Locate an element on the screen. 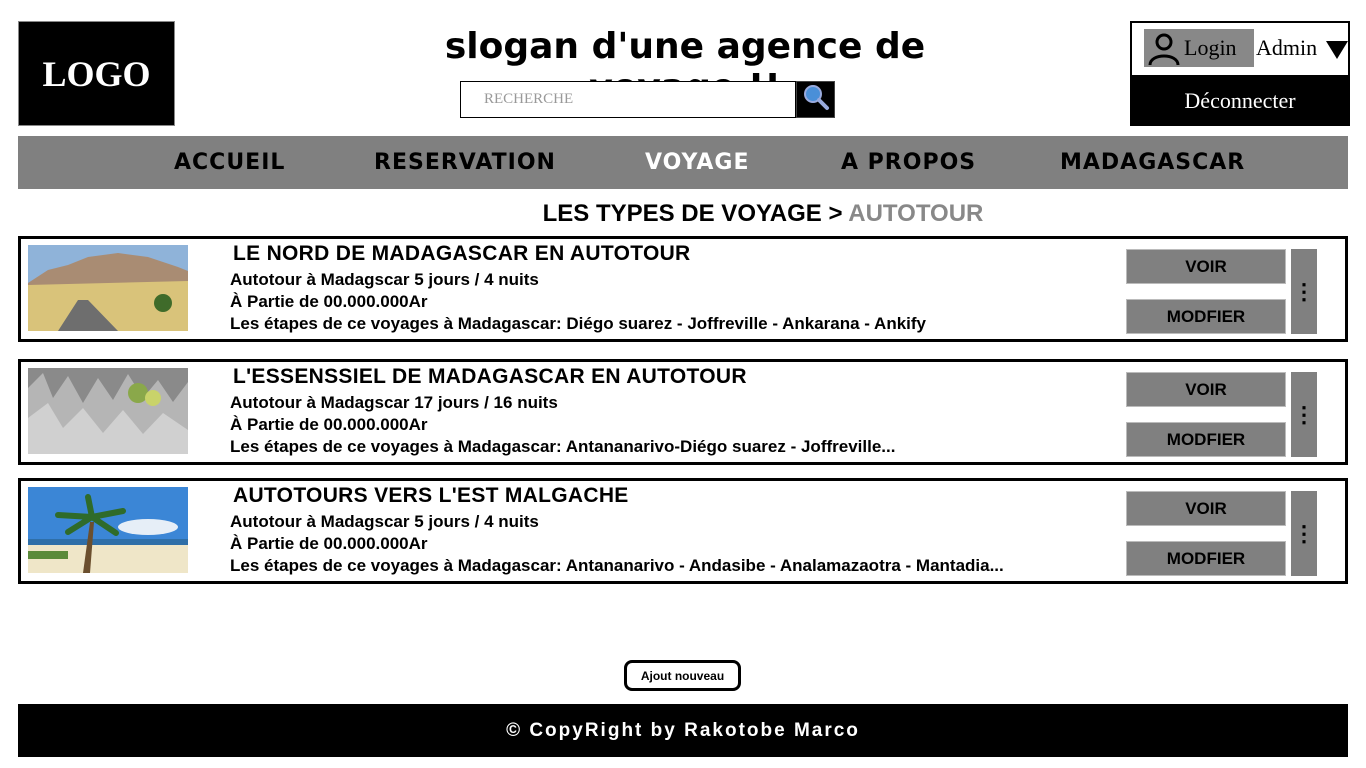  footer: © CopyRight by Rakotobe Marco is located at coordinates (683, 730).